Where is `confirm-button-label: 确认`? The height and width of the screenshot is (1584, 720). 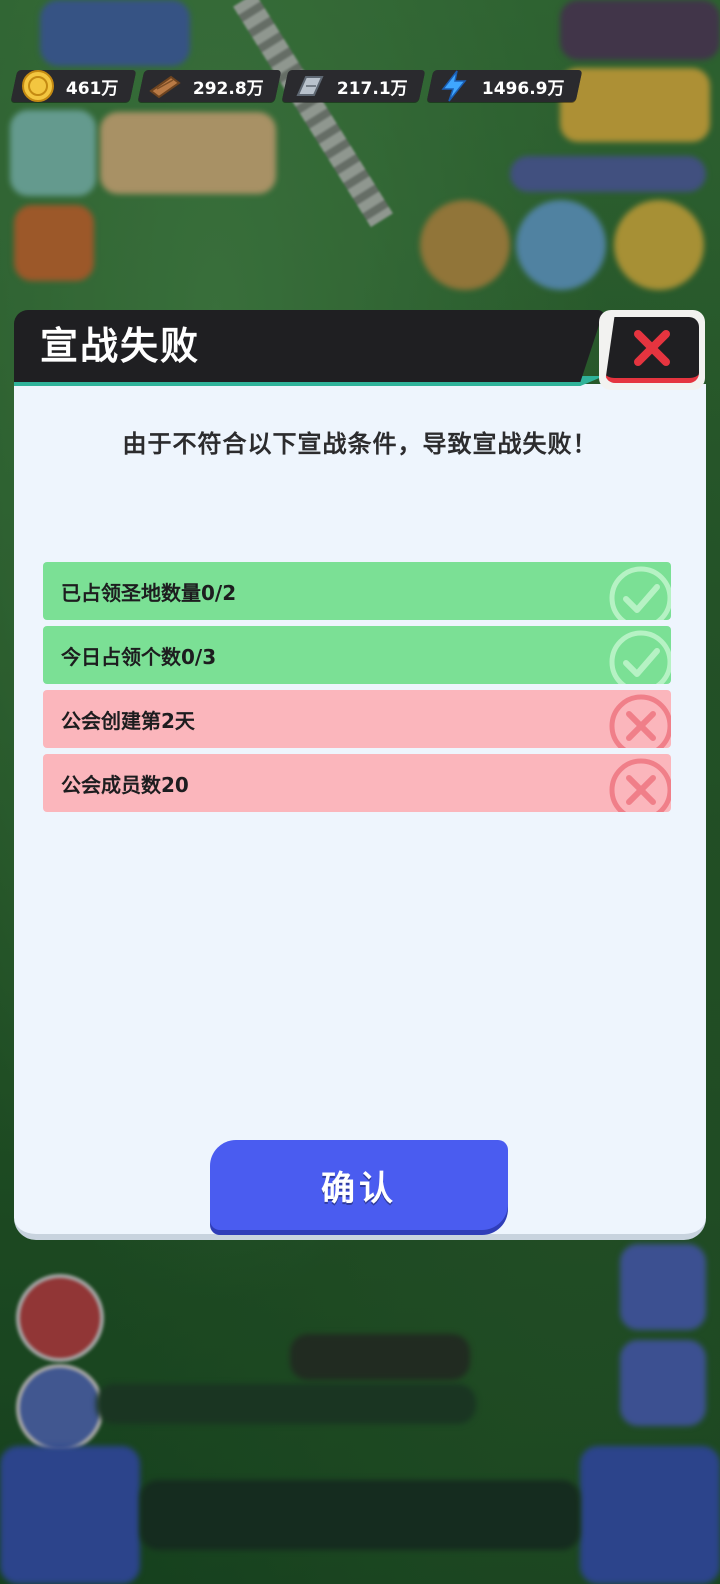
confirm-button-label: 确认 is located at coordinates (359, 1185).